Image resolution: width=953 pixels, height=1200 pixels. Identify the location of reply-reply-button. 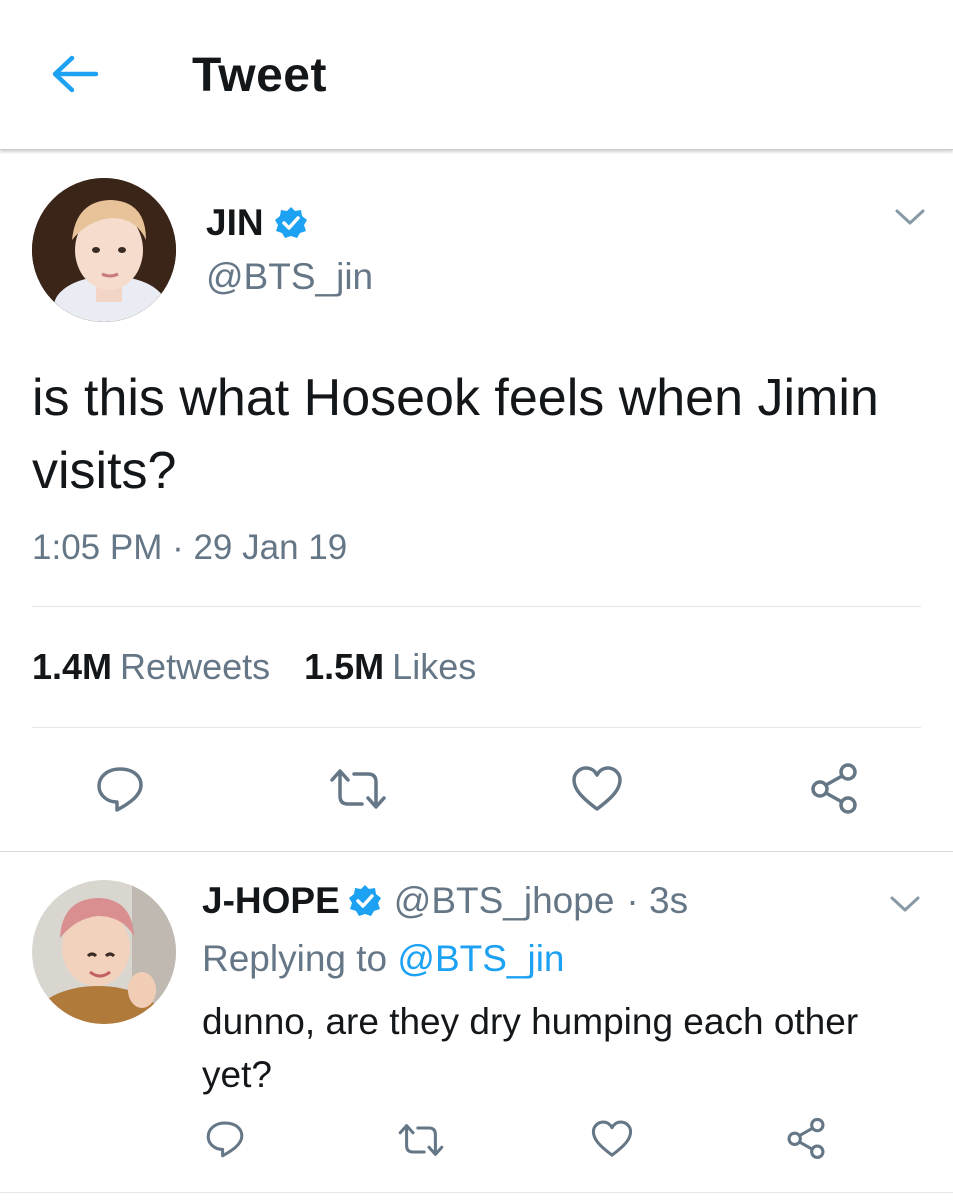
(225, 1139).